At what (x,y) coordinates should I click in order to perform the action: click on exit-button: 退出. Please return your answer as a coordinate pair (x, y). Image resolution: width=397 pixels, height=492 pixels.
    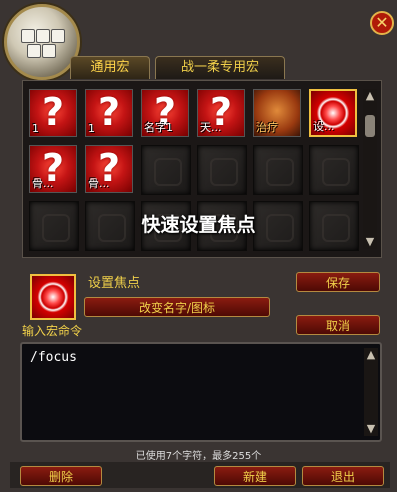
    Looking at the image, I should click on (343, 476).